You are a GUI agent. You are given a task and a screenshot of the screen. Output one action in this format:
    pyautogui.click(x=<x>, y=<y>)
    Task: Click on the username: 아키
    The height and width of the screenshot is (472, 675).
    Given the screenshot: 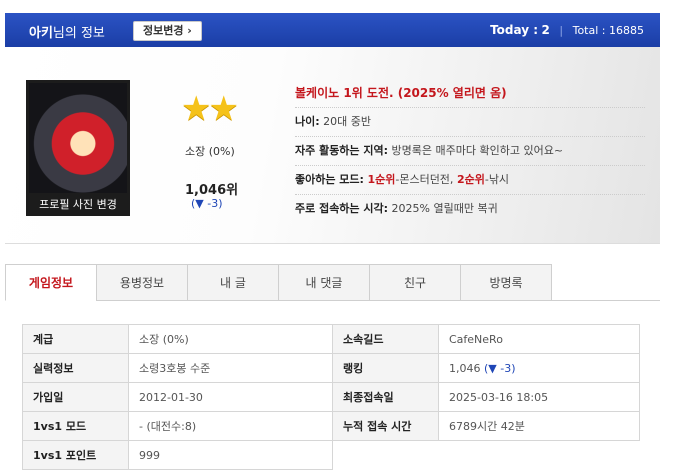 What is the action you would take?
    pyautogui.click(x=41, y=33)
    